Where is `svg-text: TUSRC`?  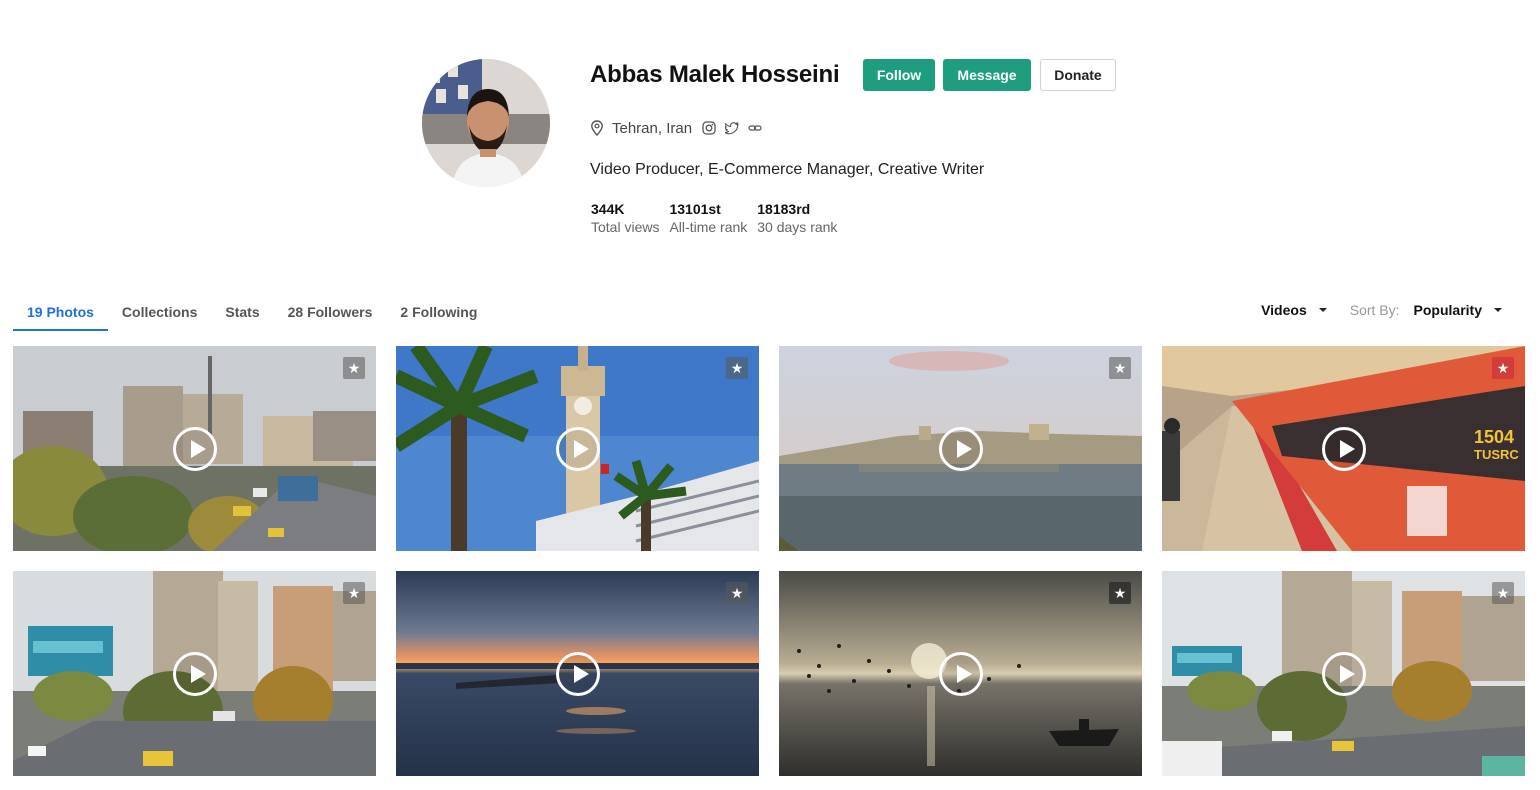
svg-text: TUSRC is located at coordinates (1496, 454).